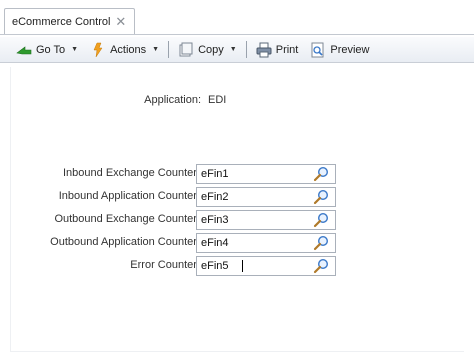  What do you see at coordinates (238, 243) in the screenshot?
I see `field-row-outbound-application: Outbound Application Counter:` at bounding box center [238, 243].